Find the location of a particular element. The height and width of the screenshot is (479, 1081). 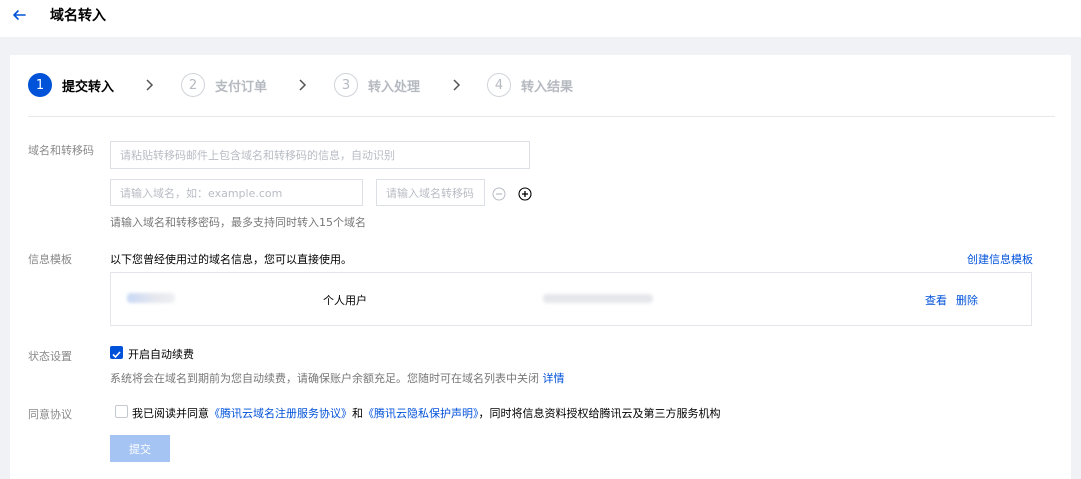

blurred-template-name is located at coordinates (151, 298).